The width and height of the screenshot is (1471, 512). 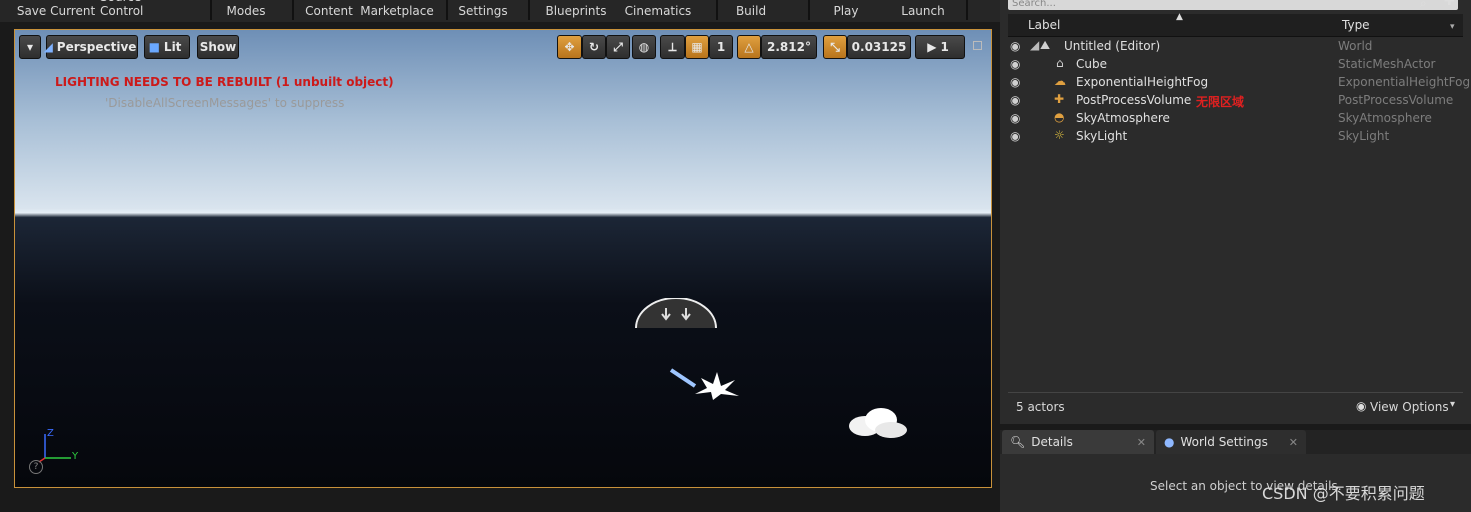 What do you see at coordinates (1034, 45) in the screenshot?
I see `expand-arrow-icon: ◢` at bounding box center [1034, 45].